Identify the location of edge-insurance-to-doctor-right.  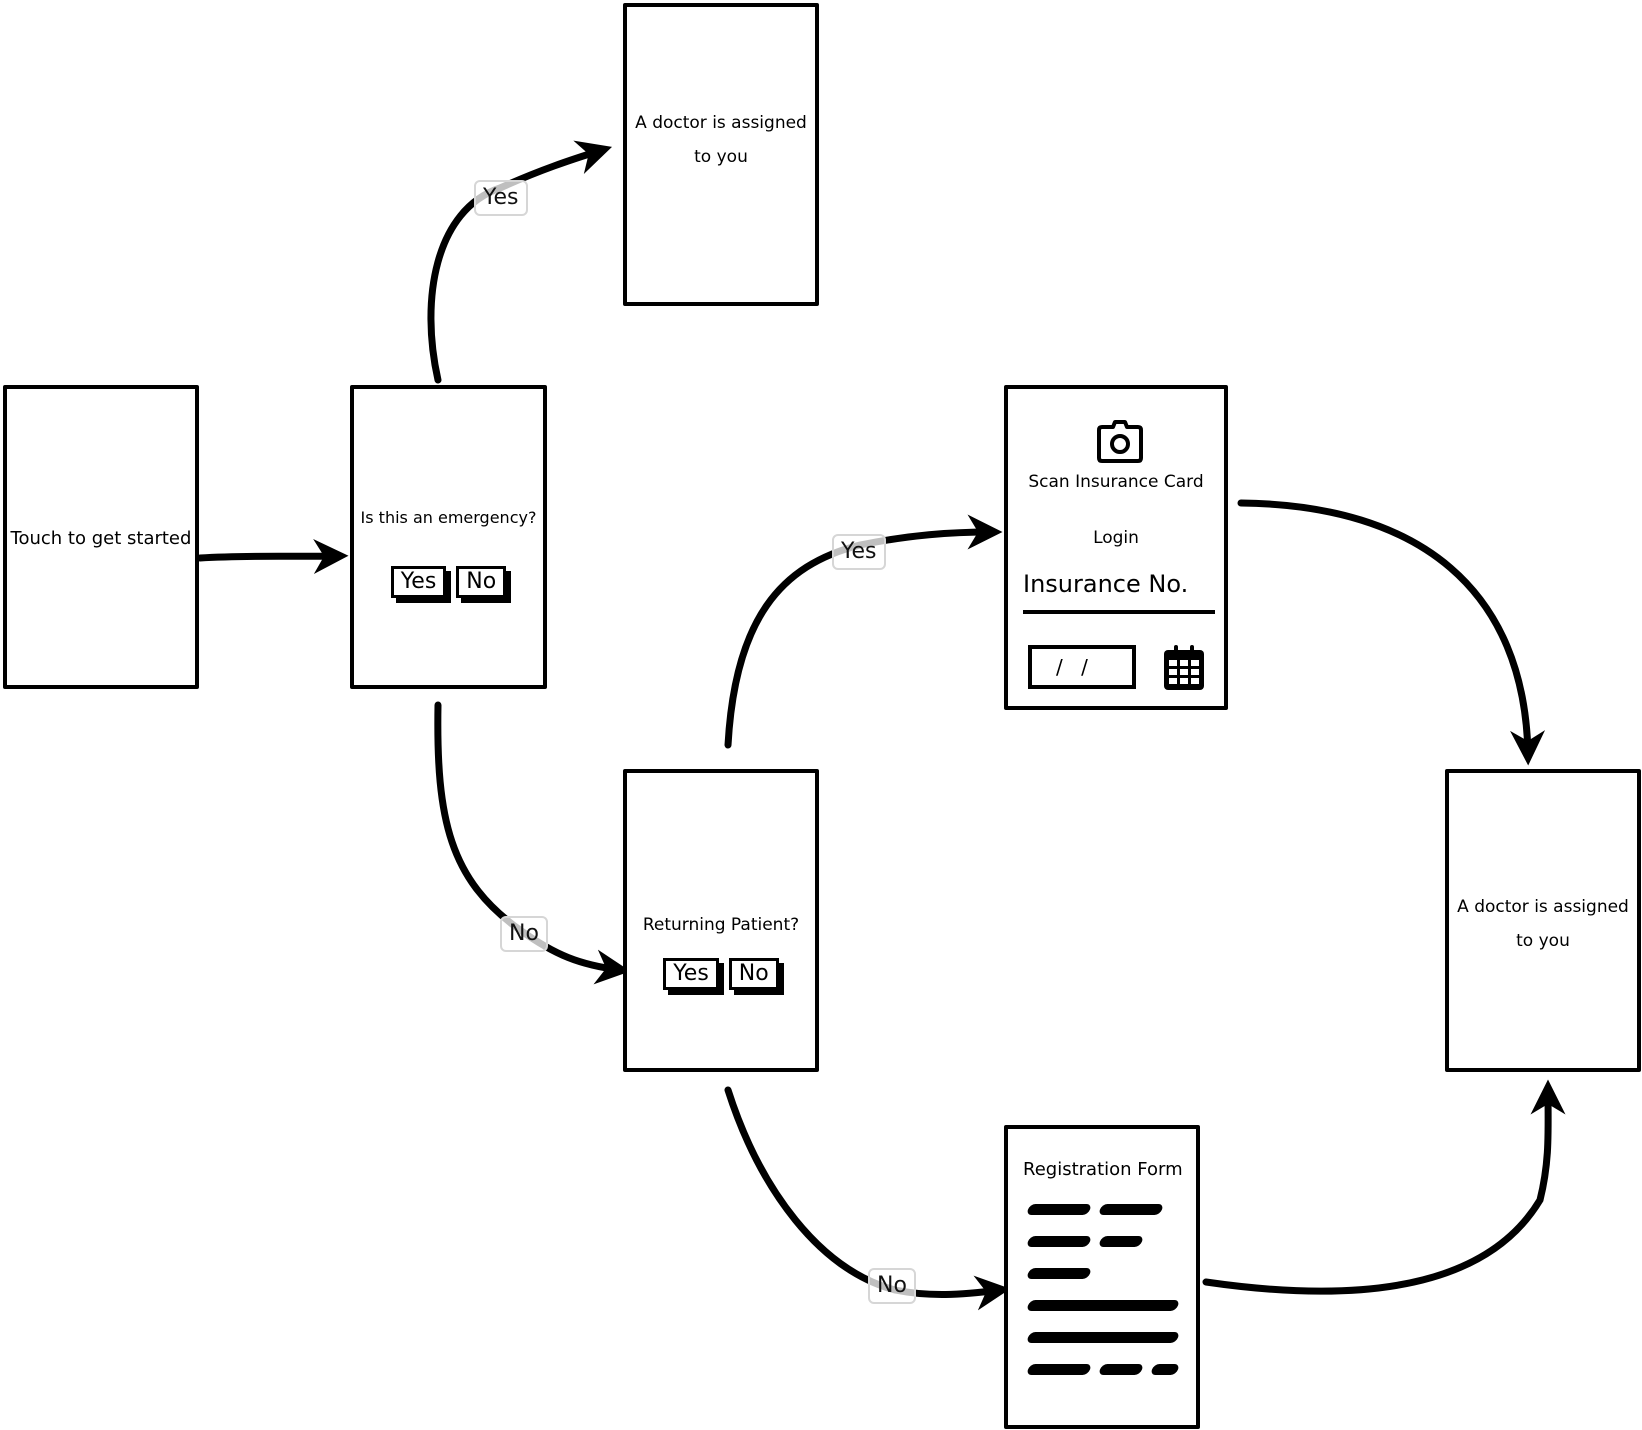
(1391, 632).